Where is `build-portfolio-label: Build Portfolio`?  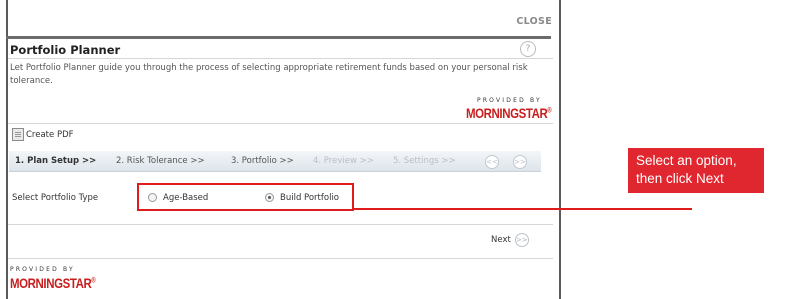 build-portfolio-label: Build Portfolio is located at coordinates (309, 198).